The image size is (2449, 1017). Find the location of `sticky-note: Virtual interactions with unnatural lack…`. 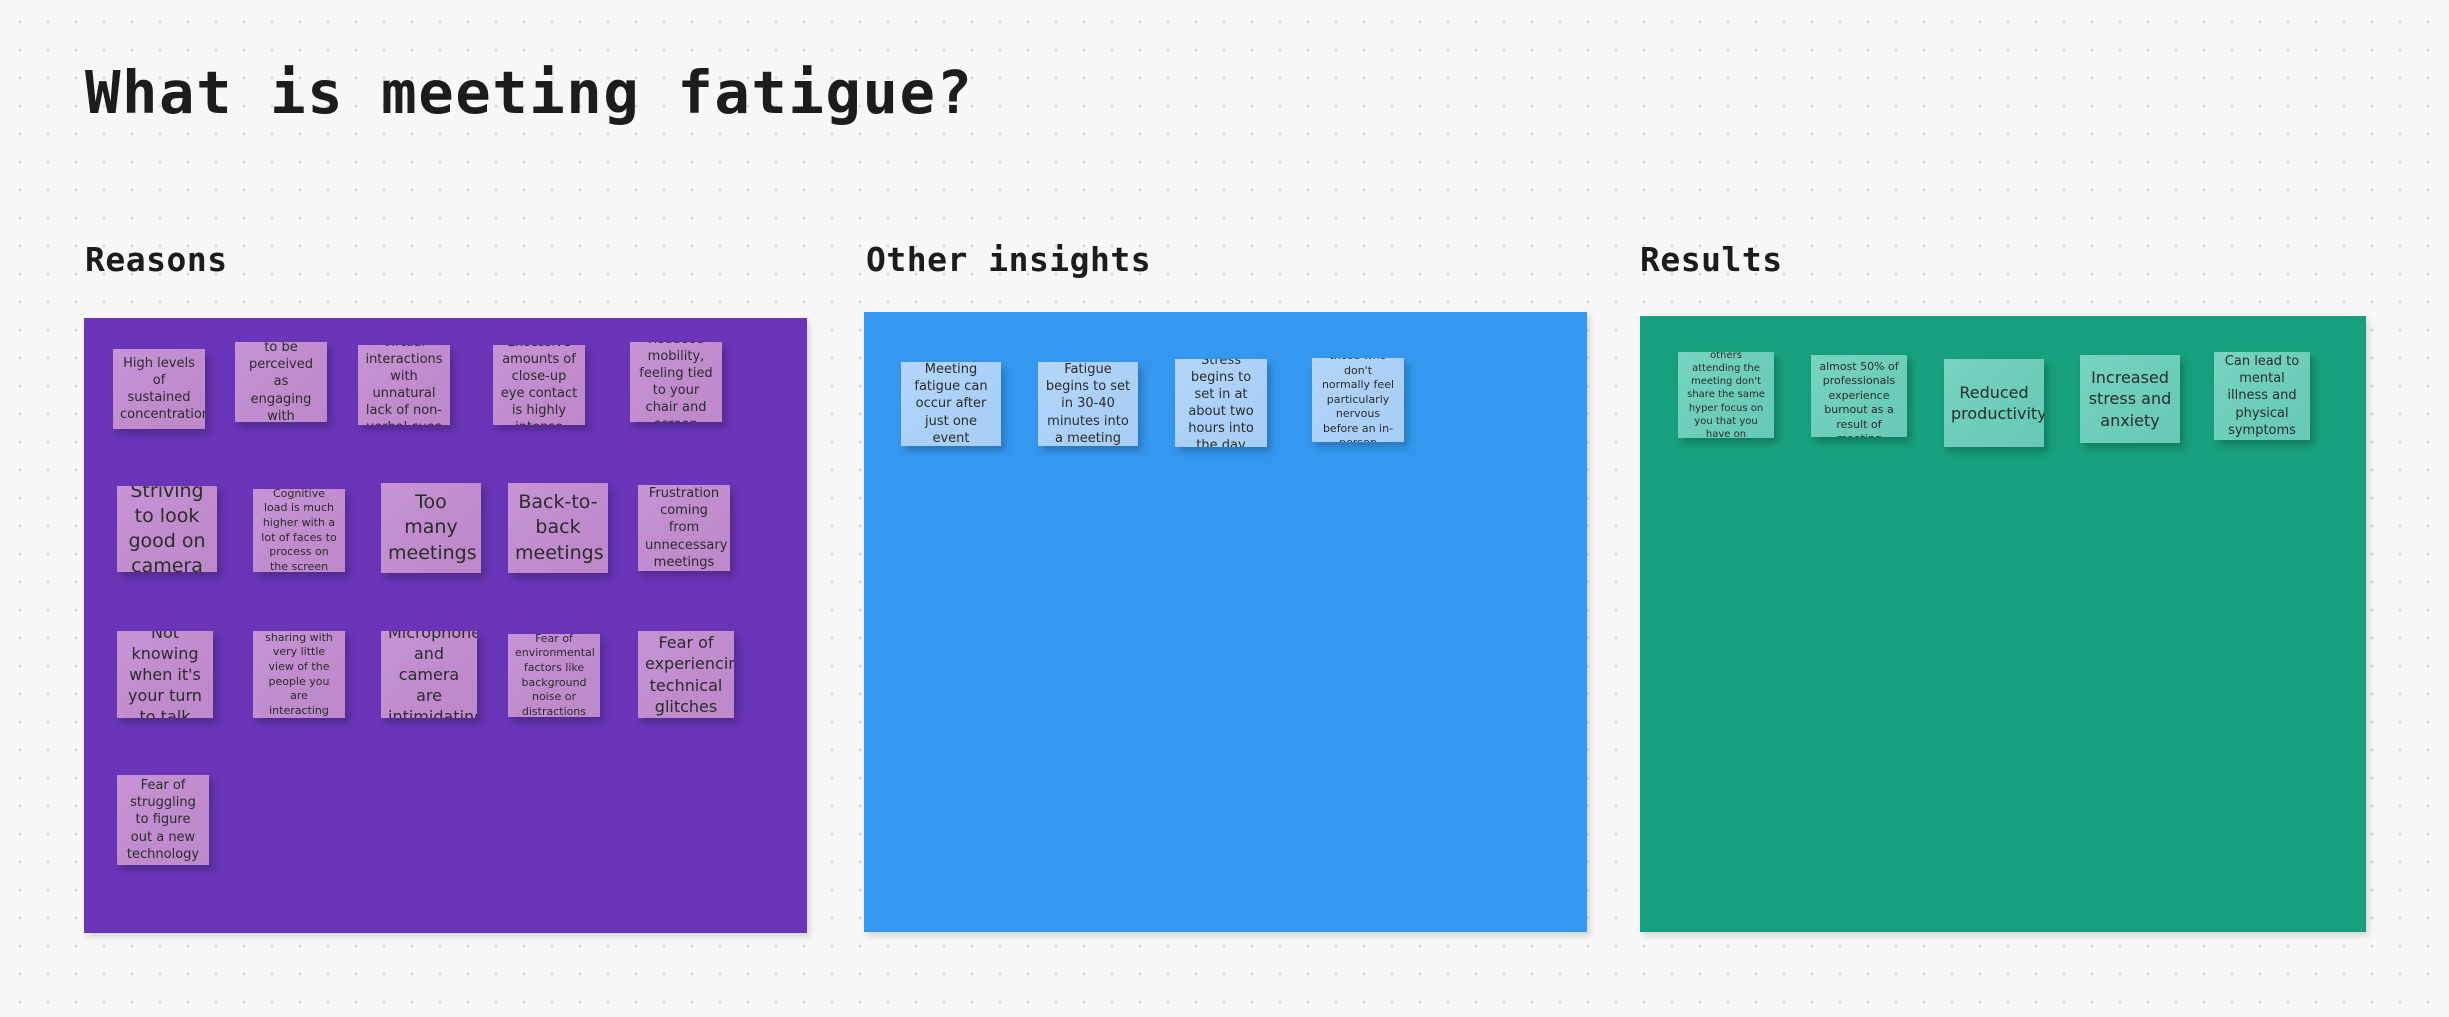

sticky-note: Virtual interactions with unnatural lack… is located at coordinates (404, 385).